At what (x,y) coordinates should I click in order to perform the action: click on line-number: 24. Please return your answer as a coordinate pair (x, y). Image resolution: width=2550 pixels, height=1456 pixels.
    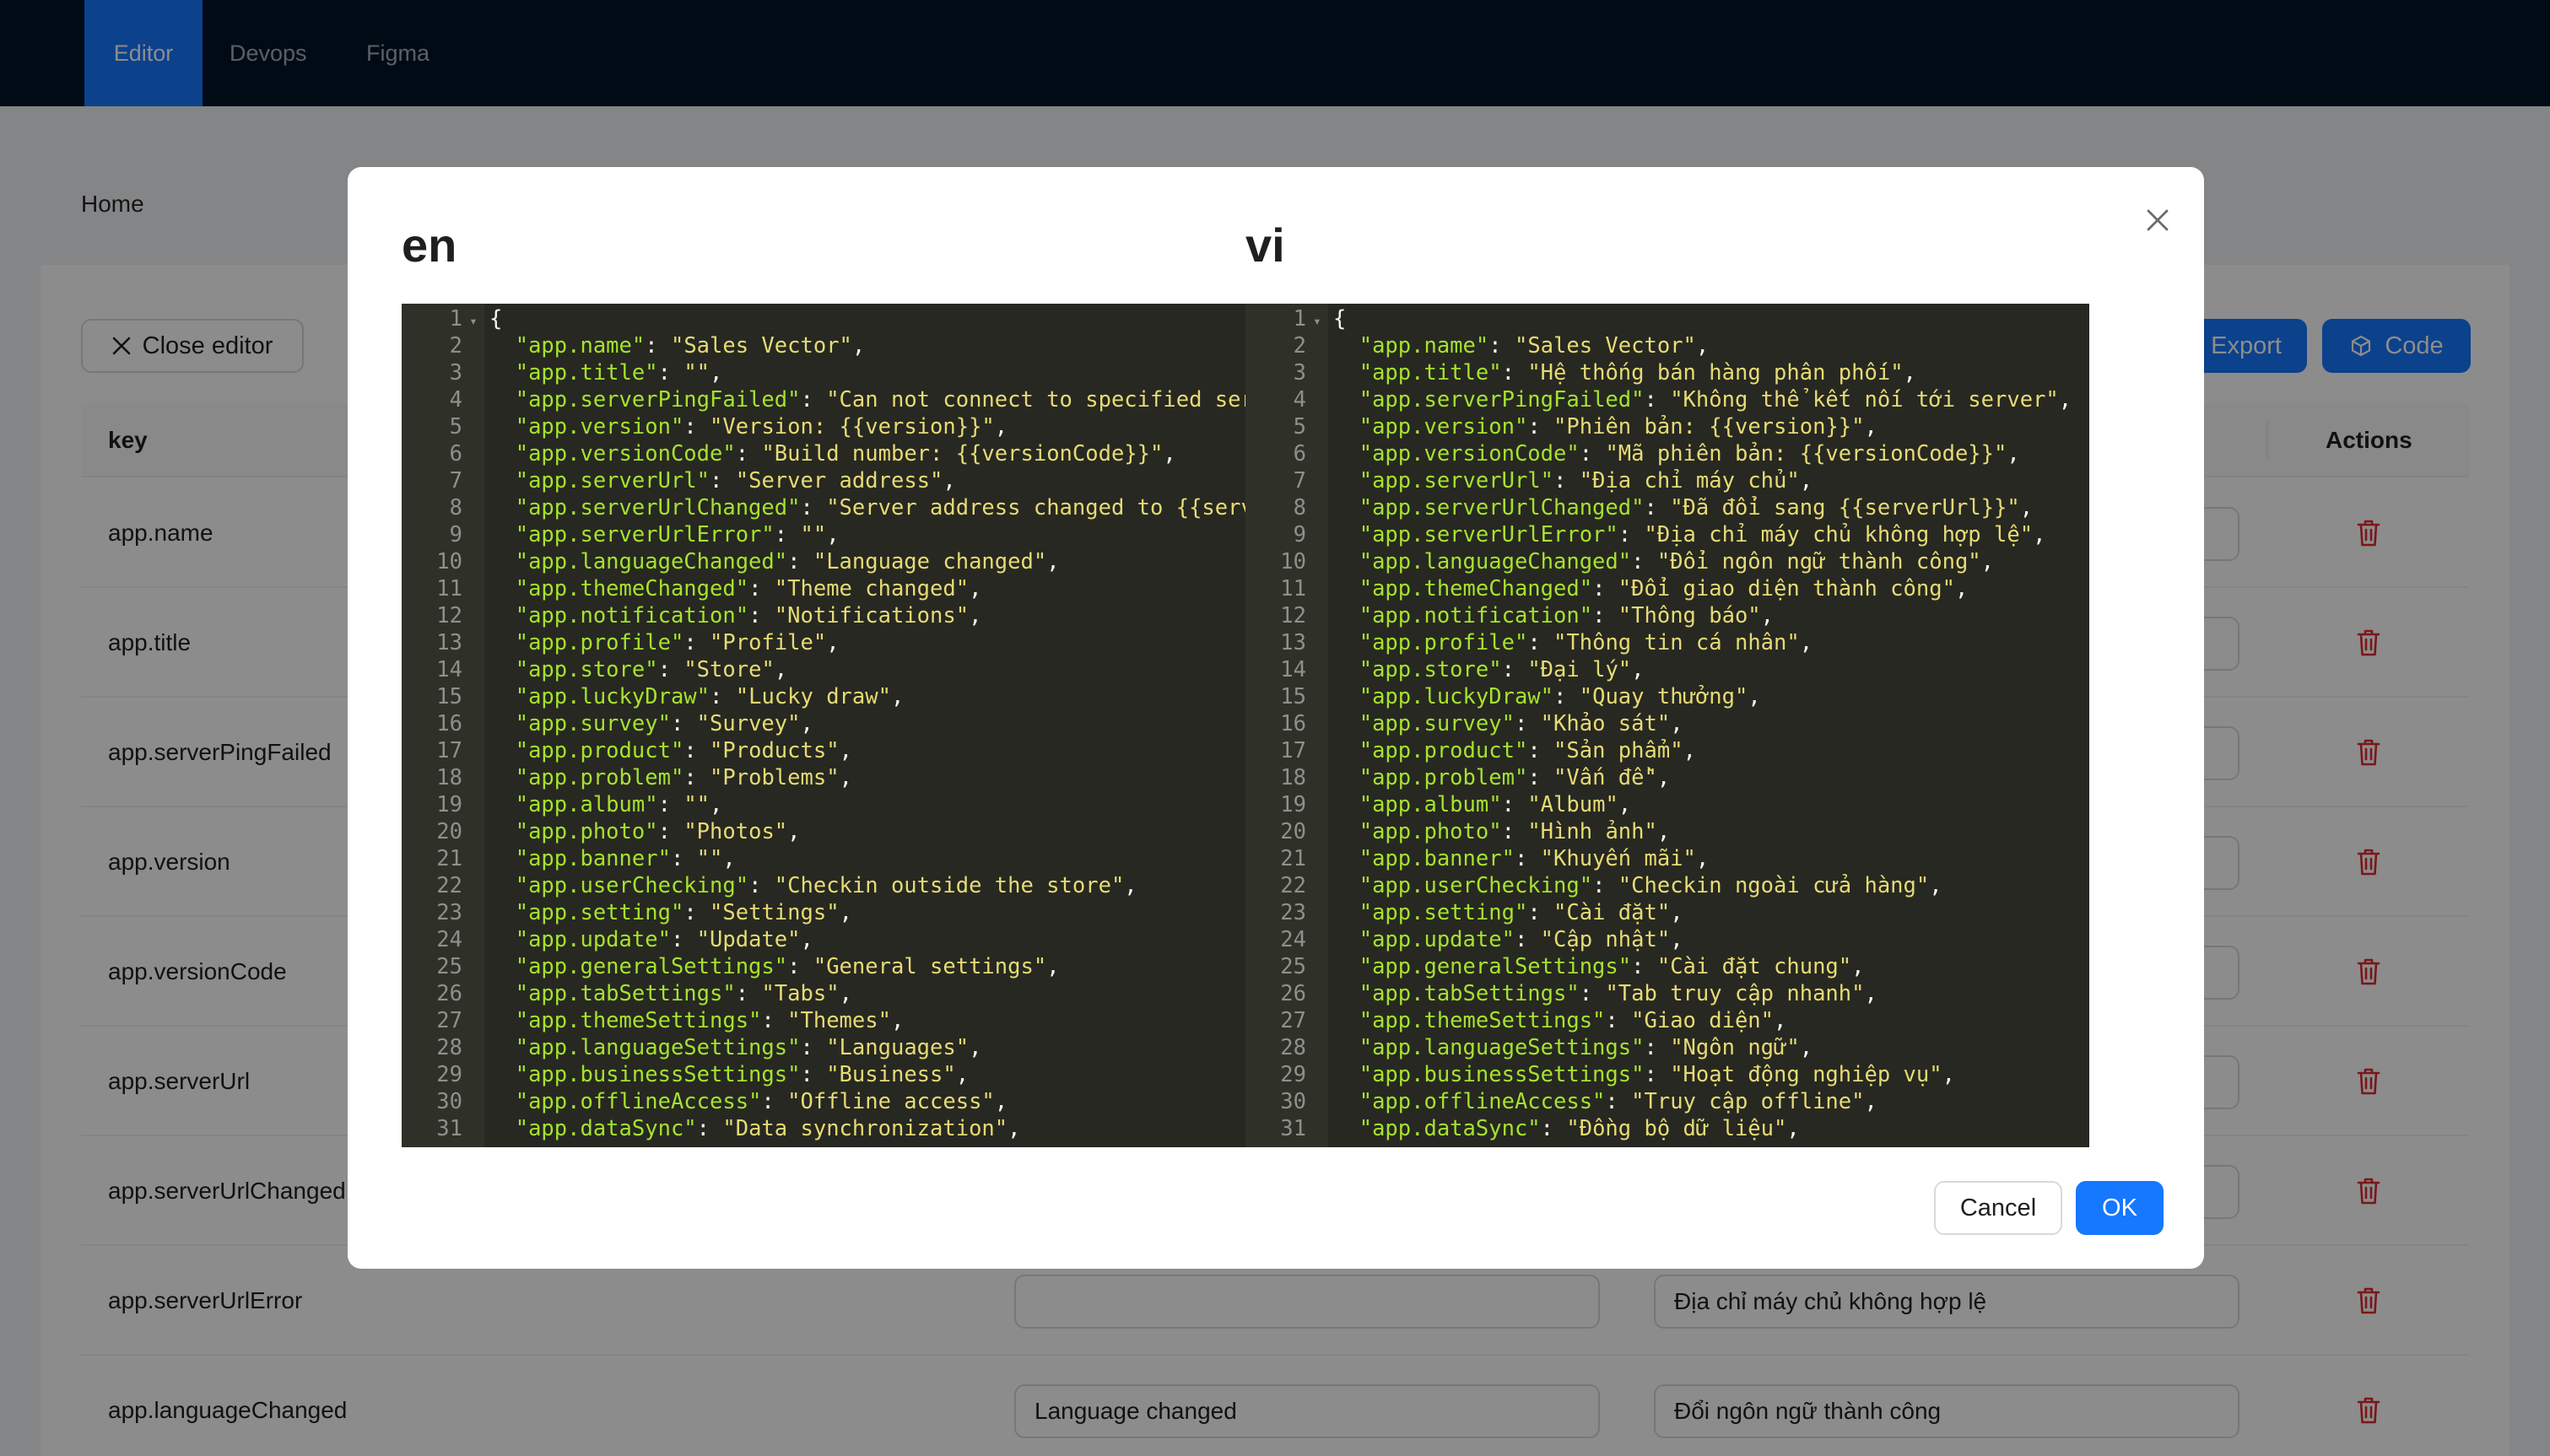
    Looking at the image, I should click on (449, 939).